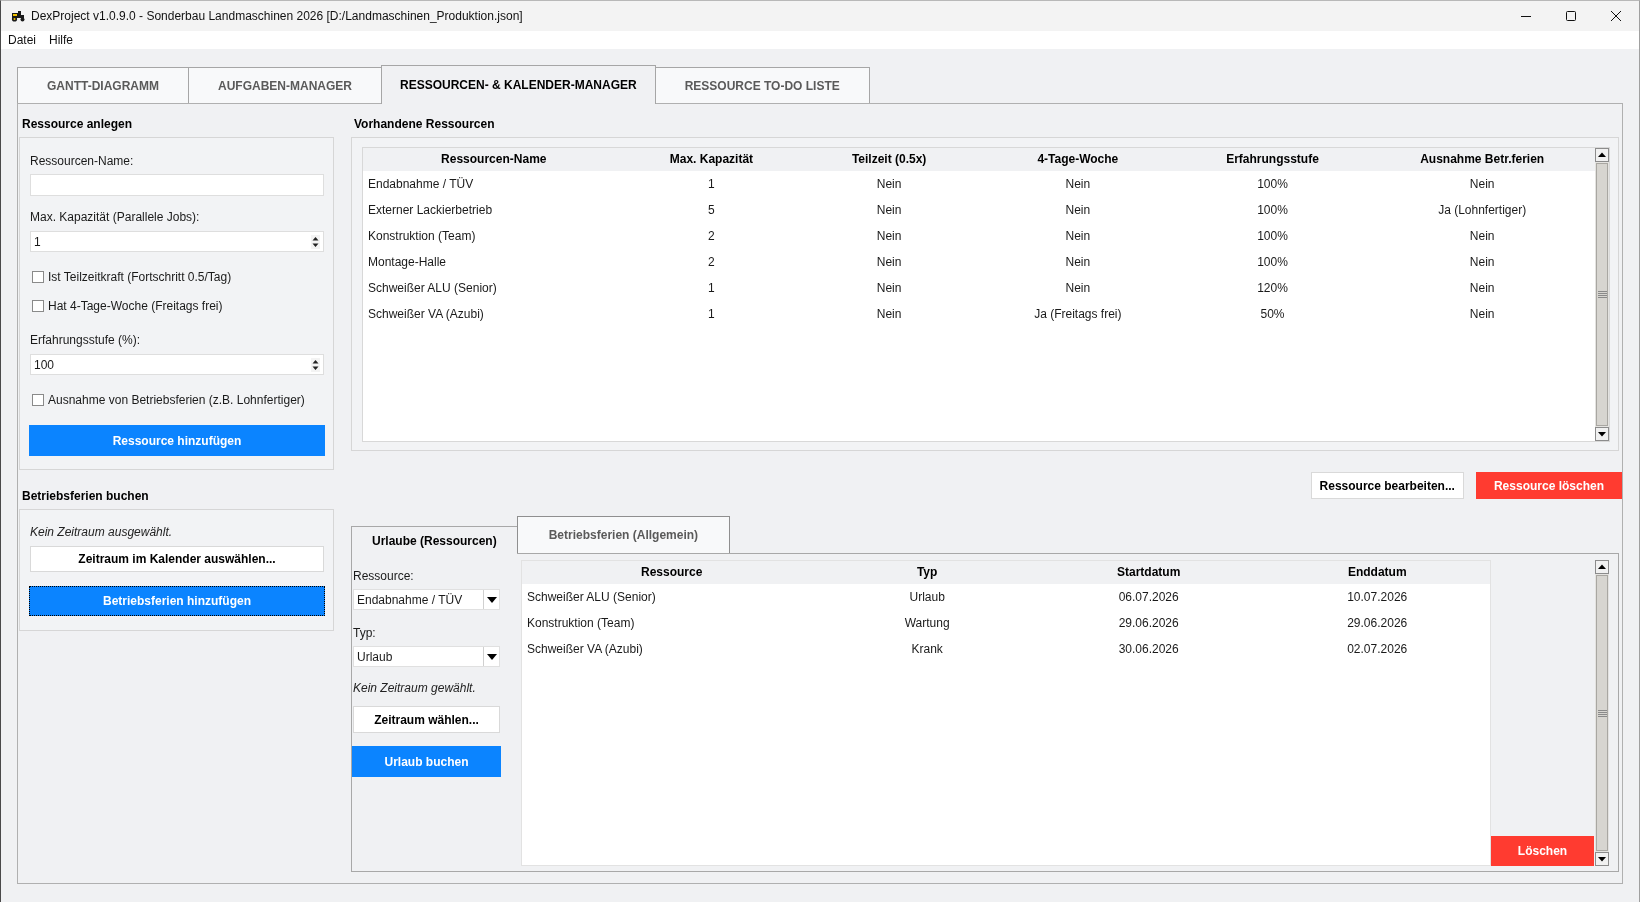  What do you see at coordinates (407, 262) in the screenshot?
I see `table-cell-text: Montage-Halle` at bounding box center [407, 262].